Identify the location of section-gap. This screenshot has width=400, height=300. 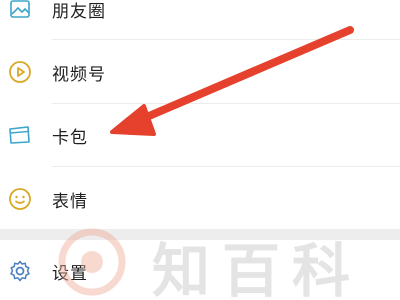
(200, 234).